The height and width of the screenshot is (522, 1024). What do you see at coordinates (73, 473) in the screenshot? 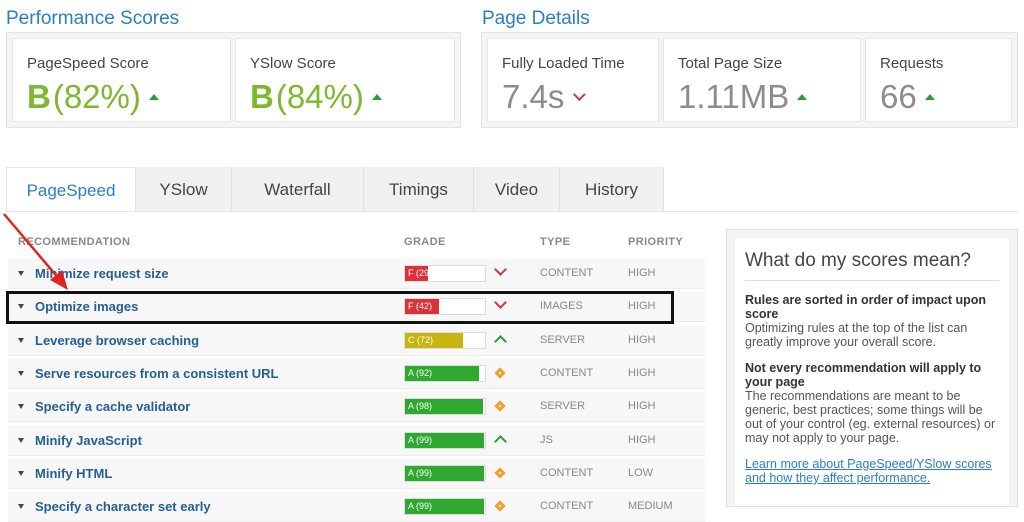
I see `recommendation-name: Minify HTML` at bounding box center [73, 473].